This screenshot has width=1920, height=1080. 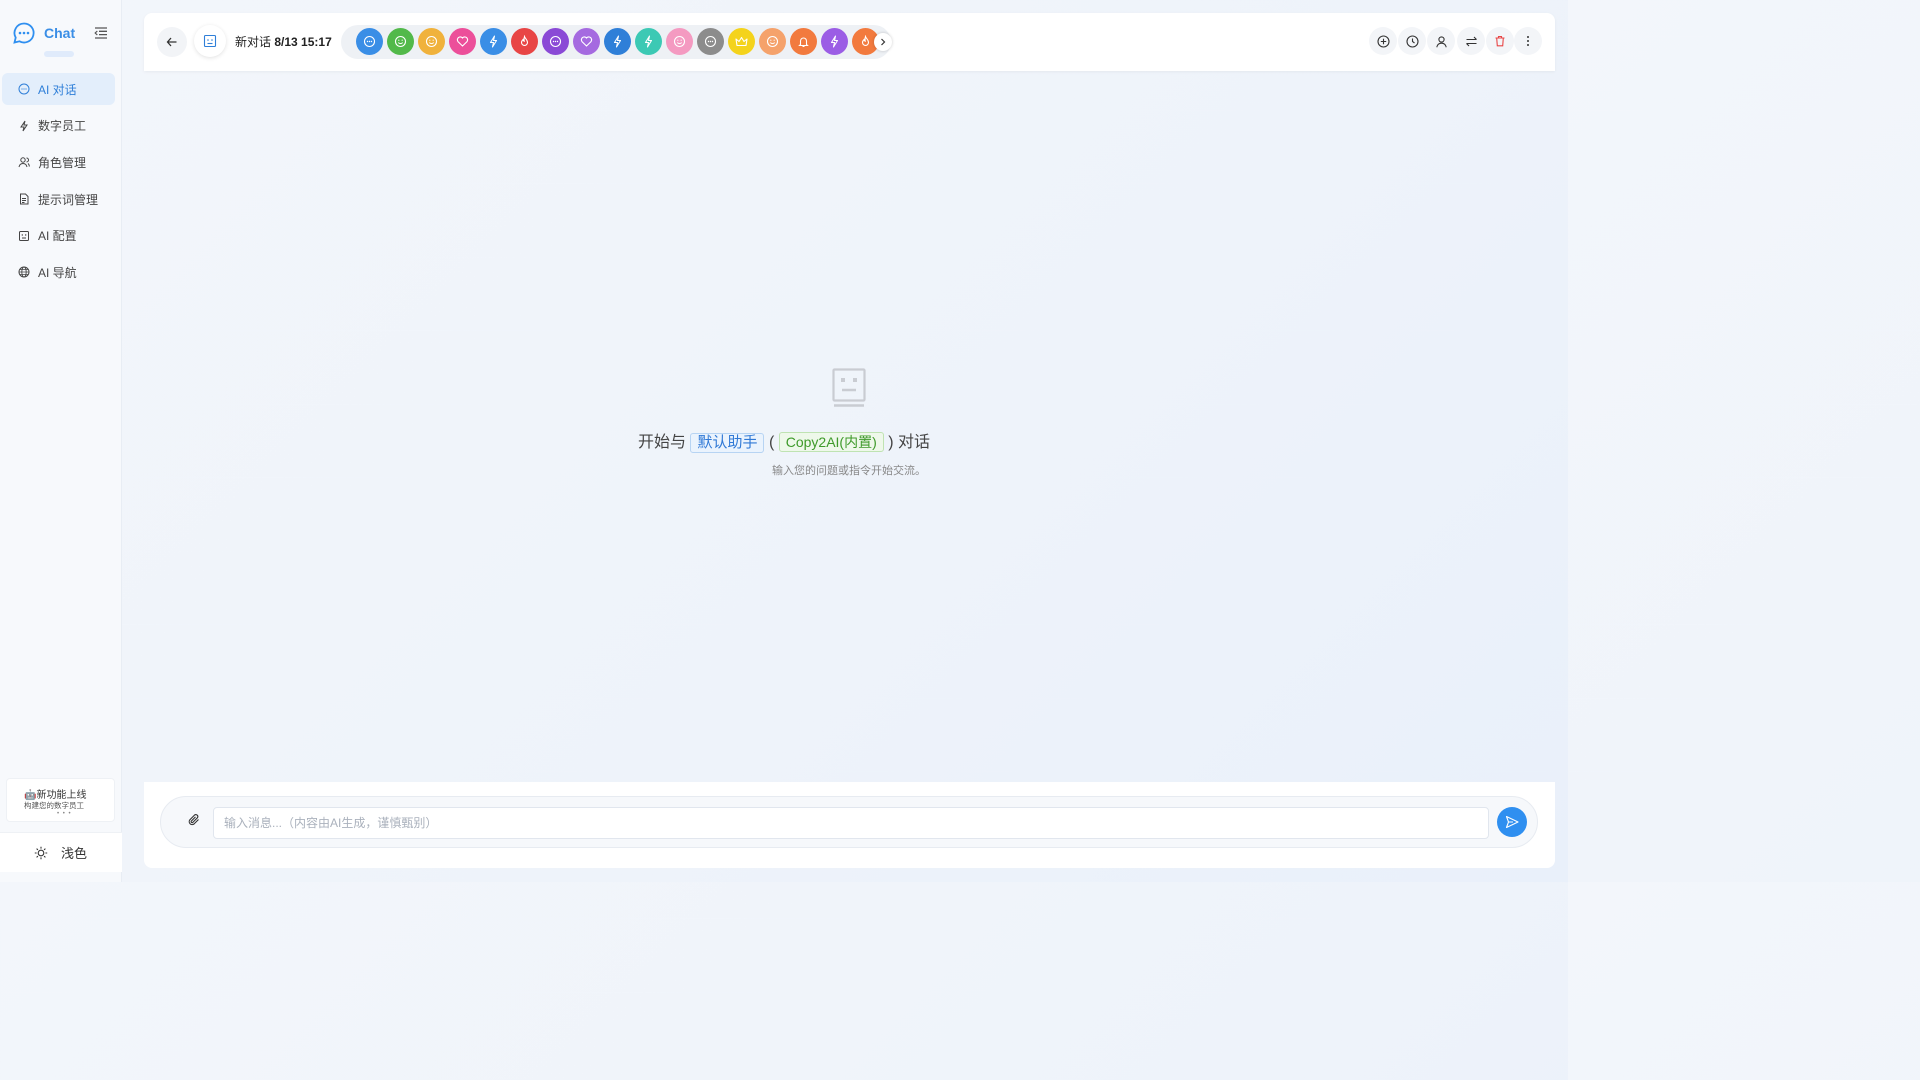 I want to click on trash-icon, so click(x=1500, y=41).